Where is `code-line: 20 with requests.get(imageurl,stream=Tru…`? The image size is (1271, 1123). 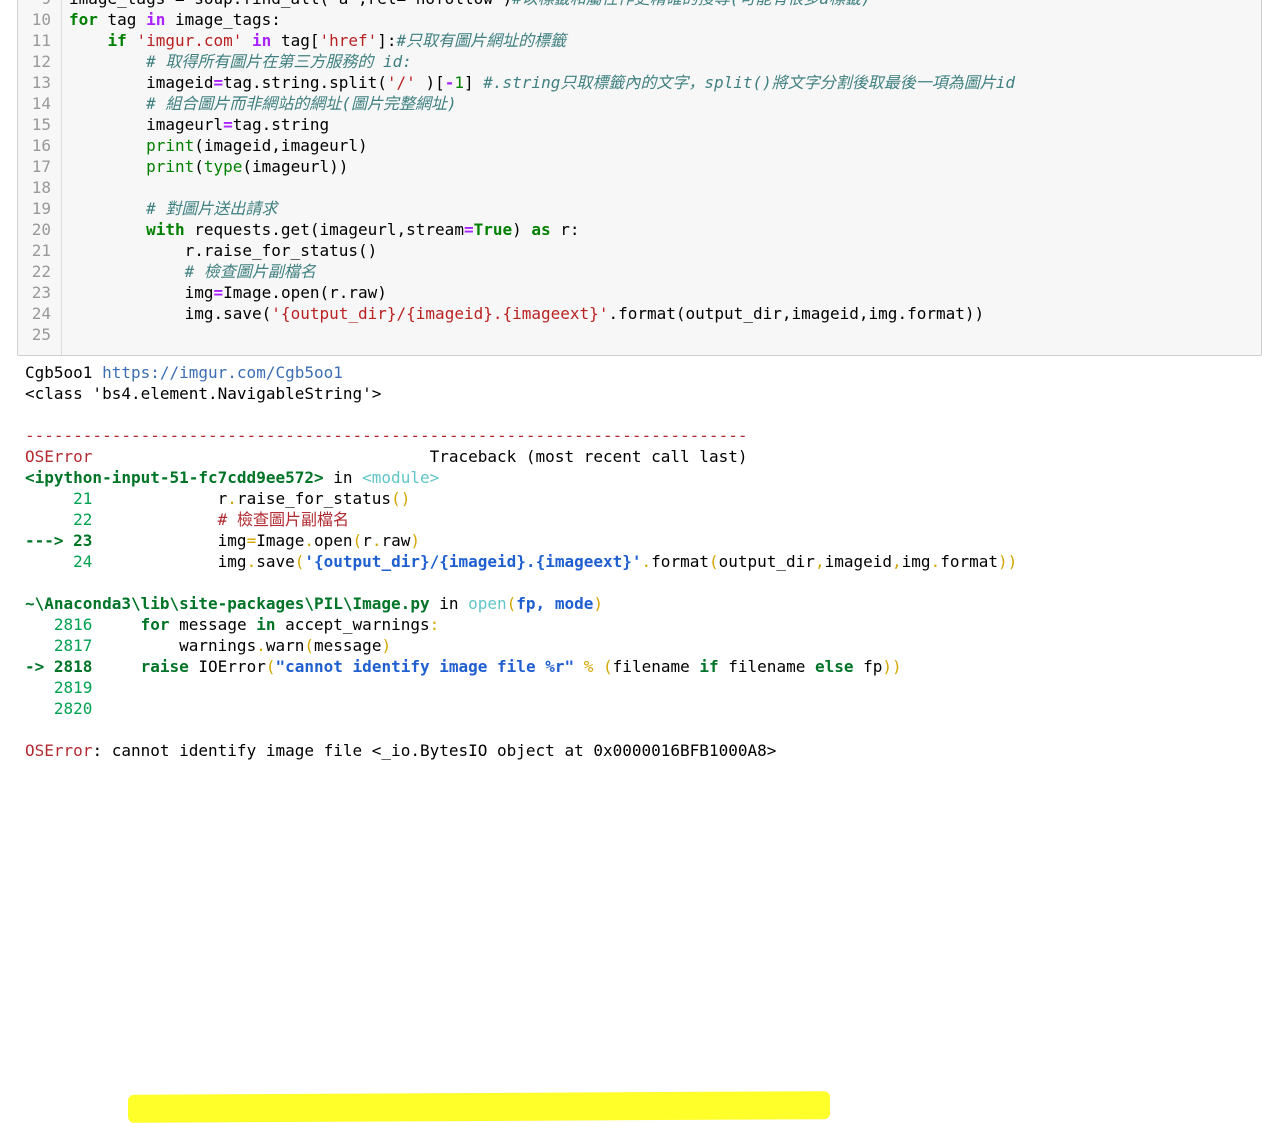 code-line: 20 with requests.get(imageurl,stream=Tru… is located at coordinates (638, 229).